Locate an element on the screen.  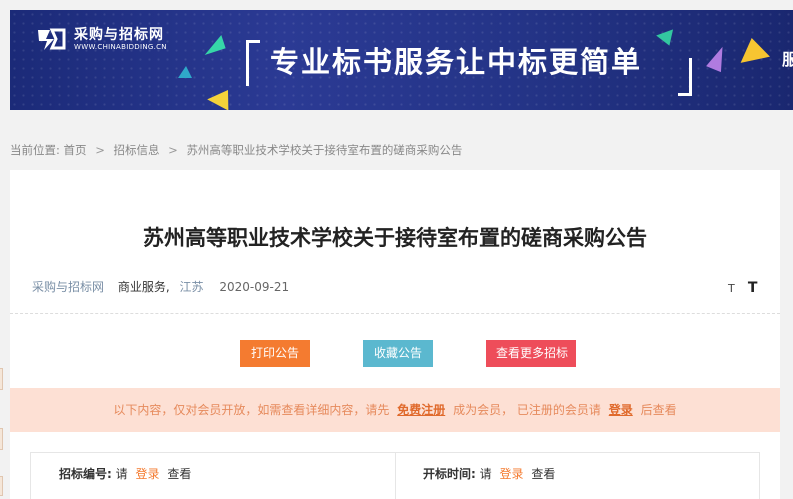
bid-number-cell: 招标编号: 请 登录 查看 is located at coordinates (125, 476).